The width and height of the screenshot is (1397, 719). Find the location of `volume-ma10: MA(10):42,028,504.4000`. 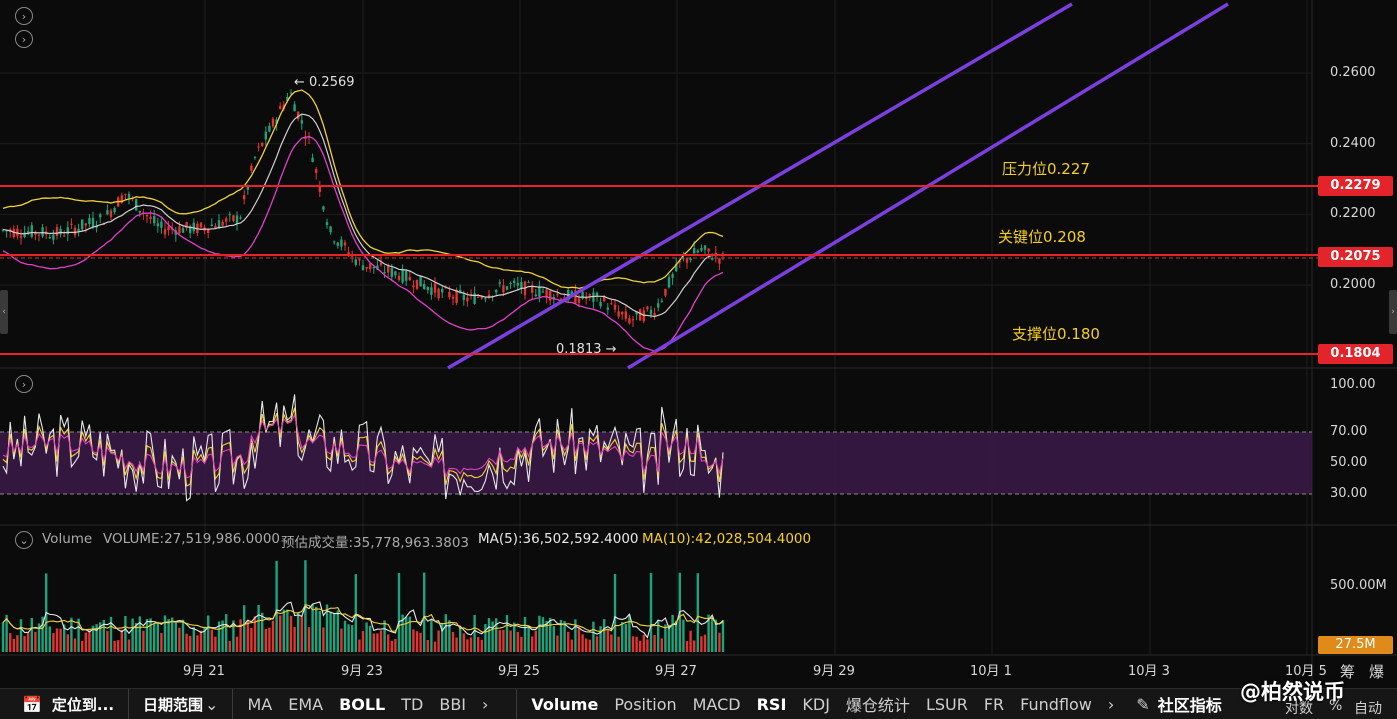

volume-ma10: MA(10):42,028,504.4000 is located at coordinates (727, 539).